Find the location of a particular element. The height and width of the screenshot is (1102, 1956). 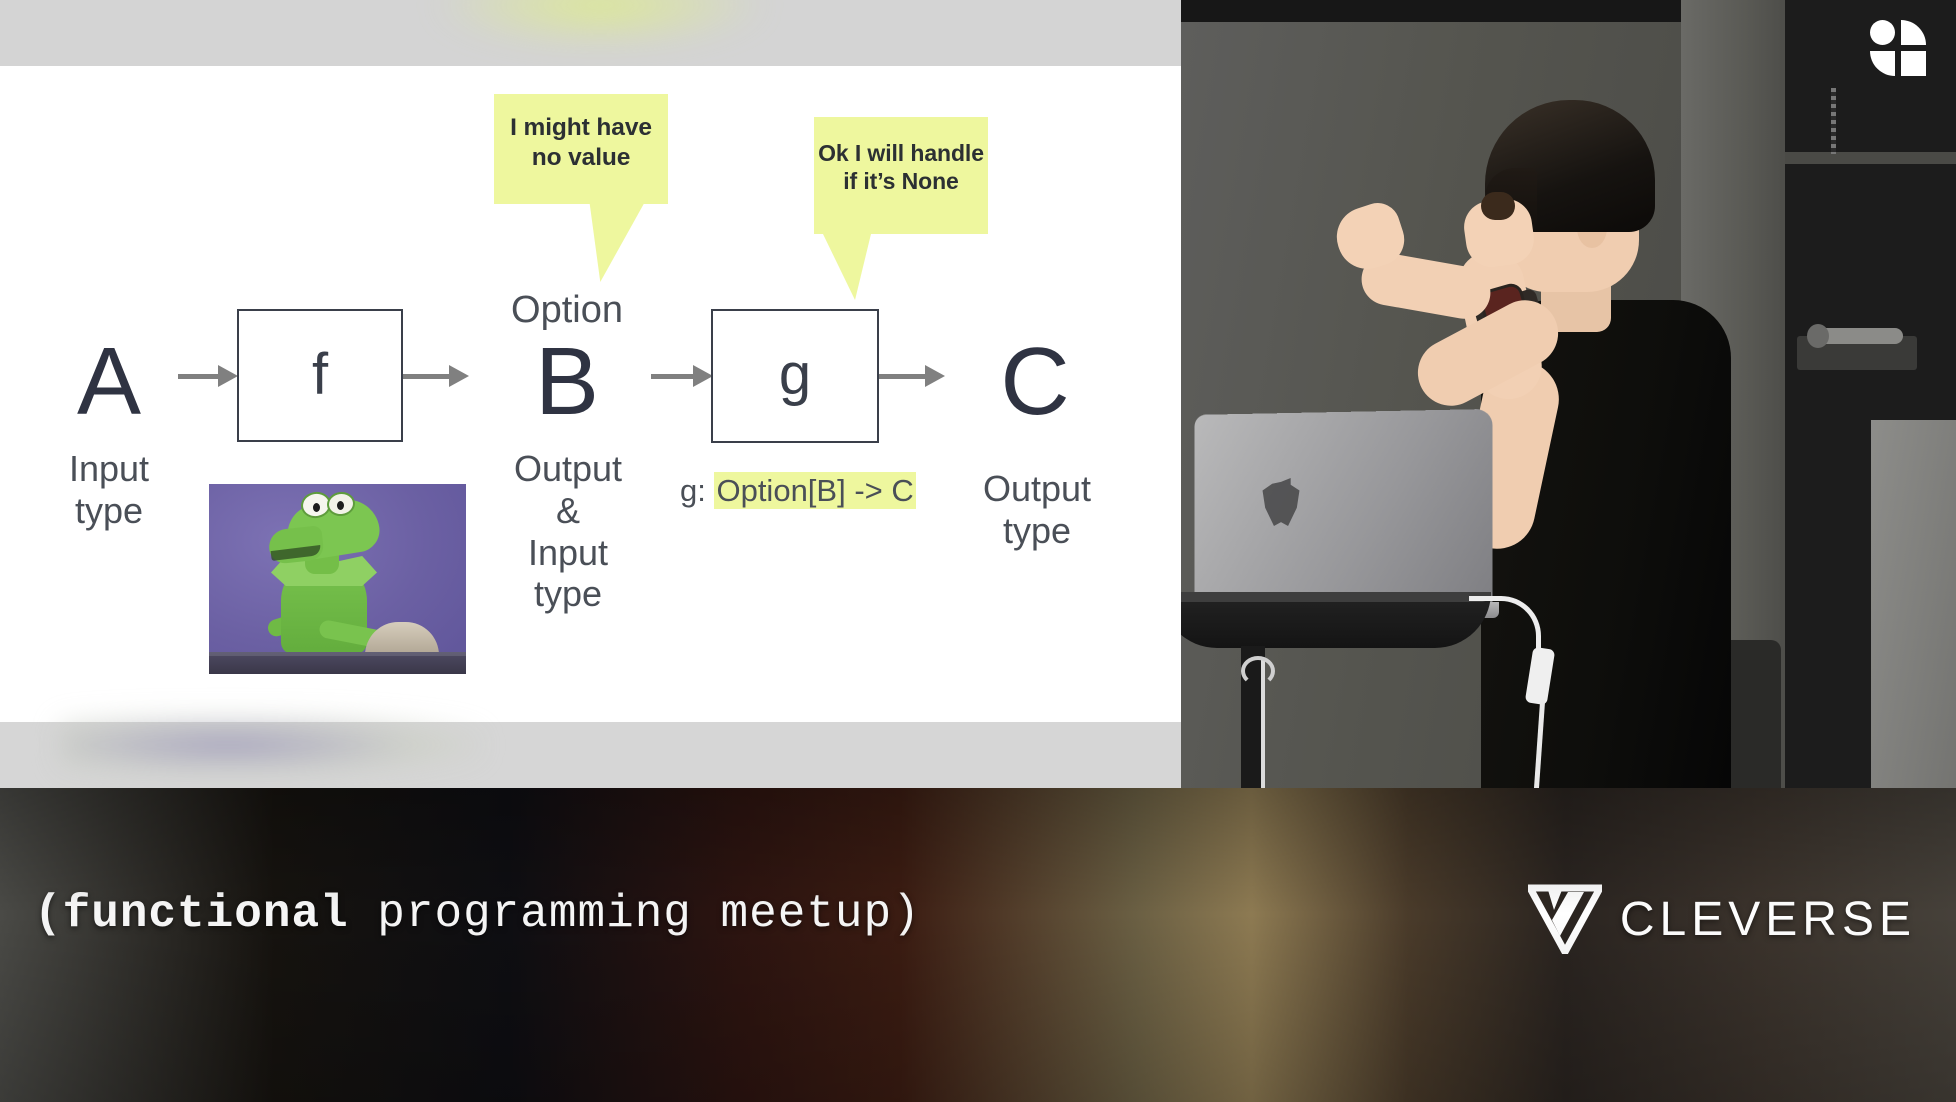

arrow-b-to-g is located at coordinates (682, 376).